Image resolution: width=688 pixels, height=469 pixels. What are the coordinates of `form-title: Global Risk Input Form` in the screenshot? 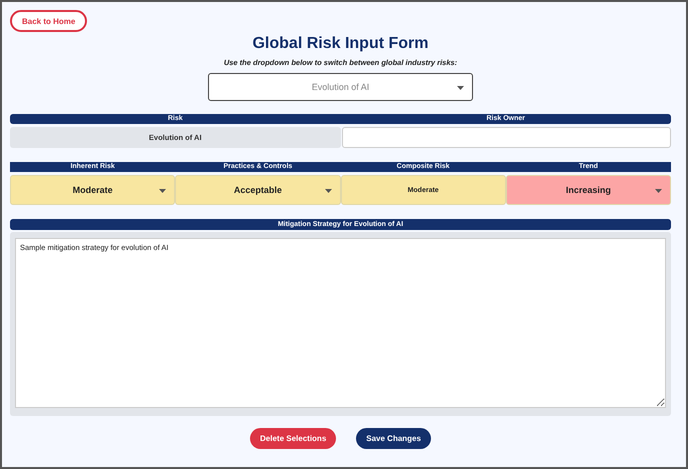 It's located at (340, 44).